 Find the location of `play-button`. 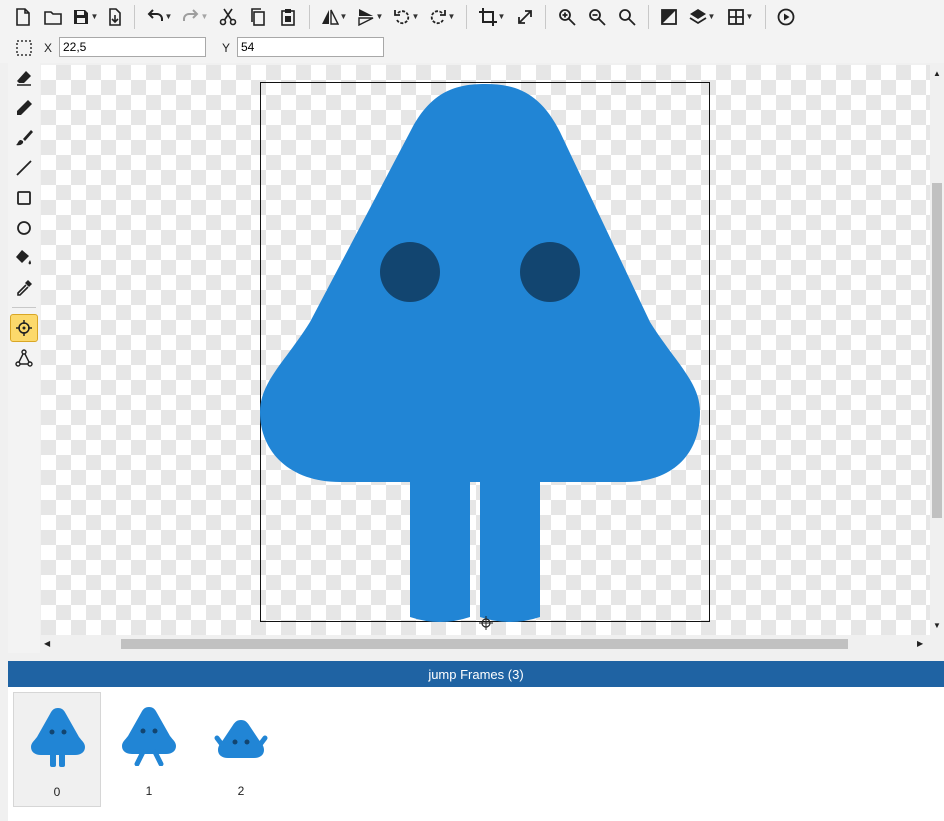

play-button is located at coordinates (786, 16).